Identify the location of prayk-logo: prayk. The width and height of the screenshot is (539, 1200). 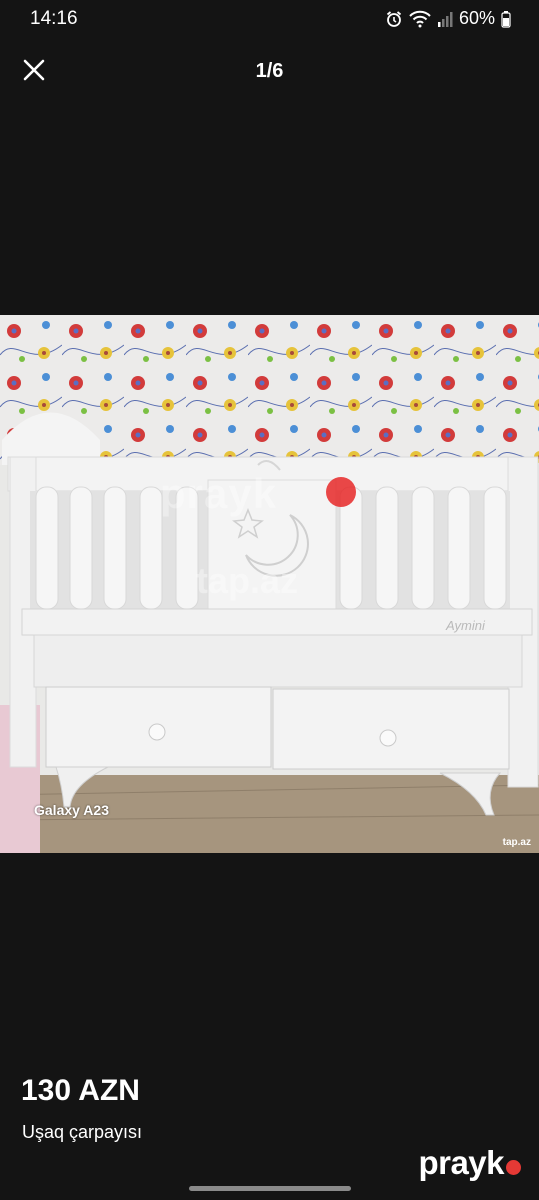
(469, 1163).